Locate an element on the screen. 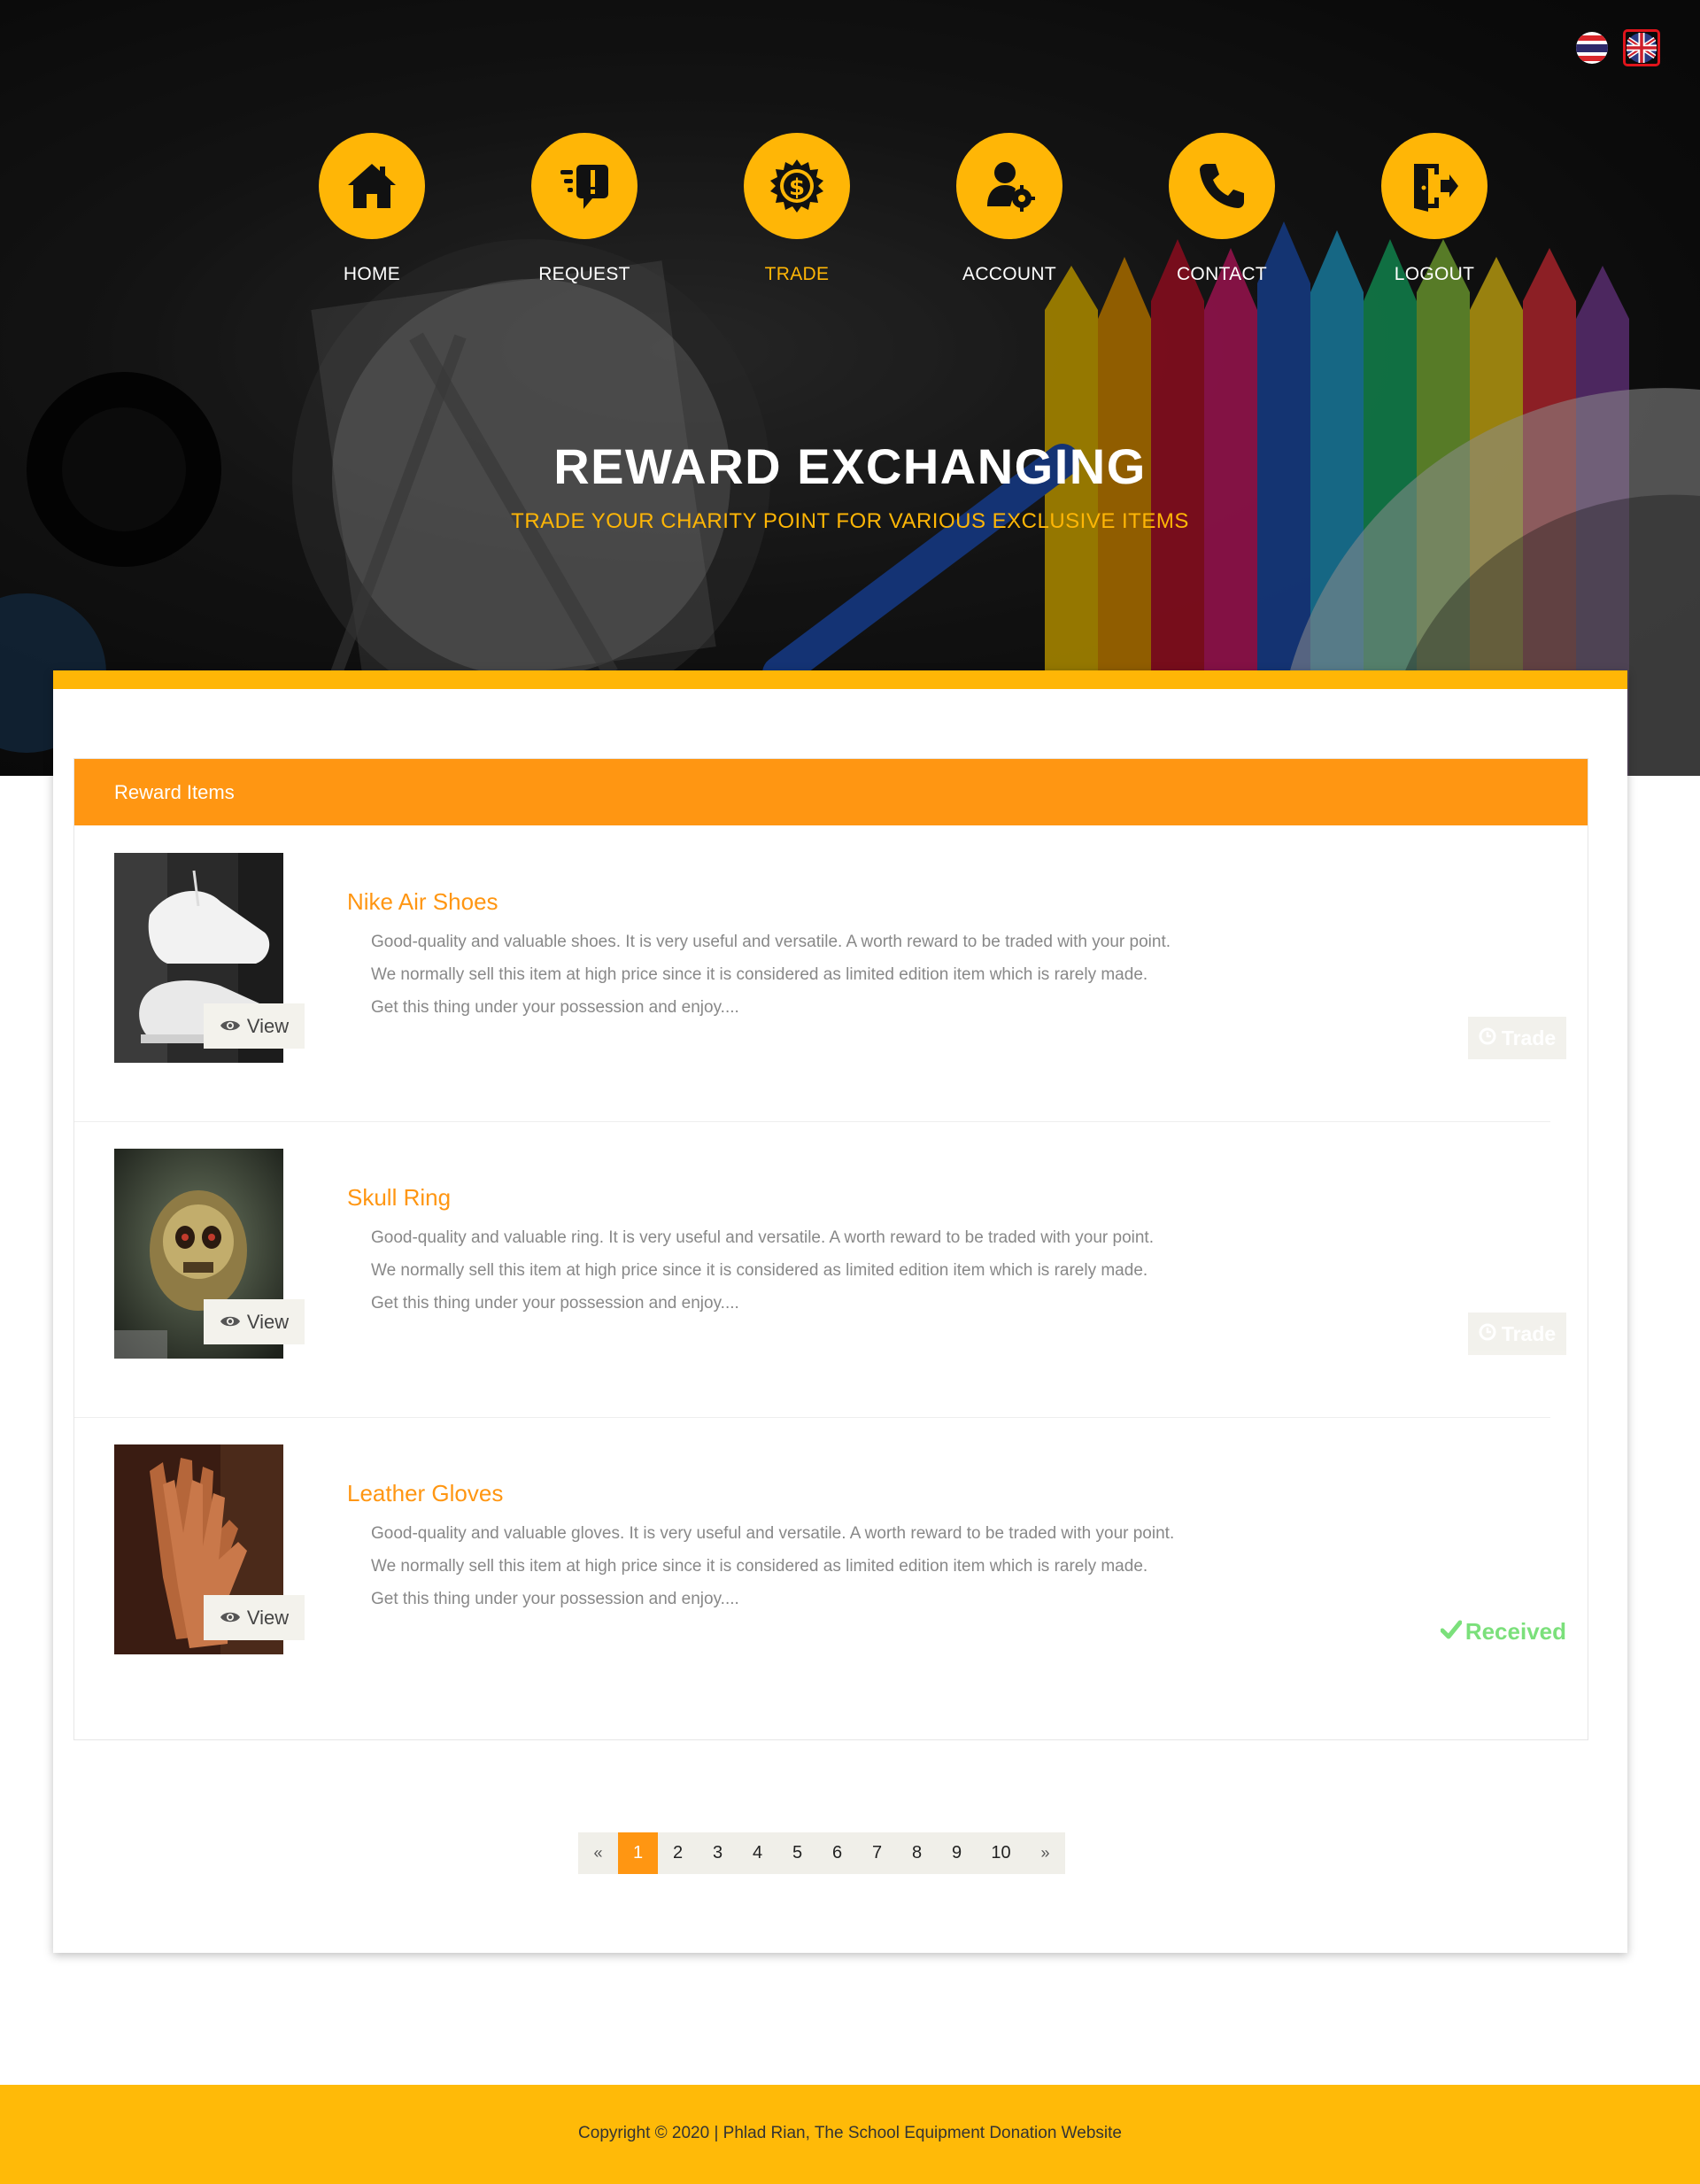  nav-label: HOME is located at coordinates (372, 274).